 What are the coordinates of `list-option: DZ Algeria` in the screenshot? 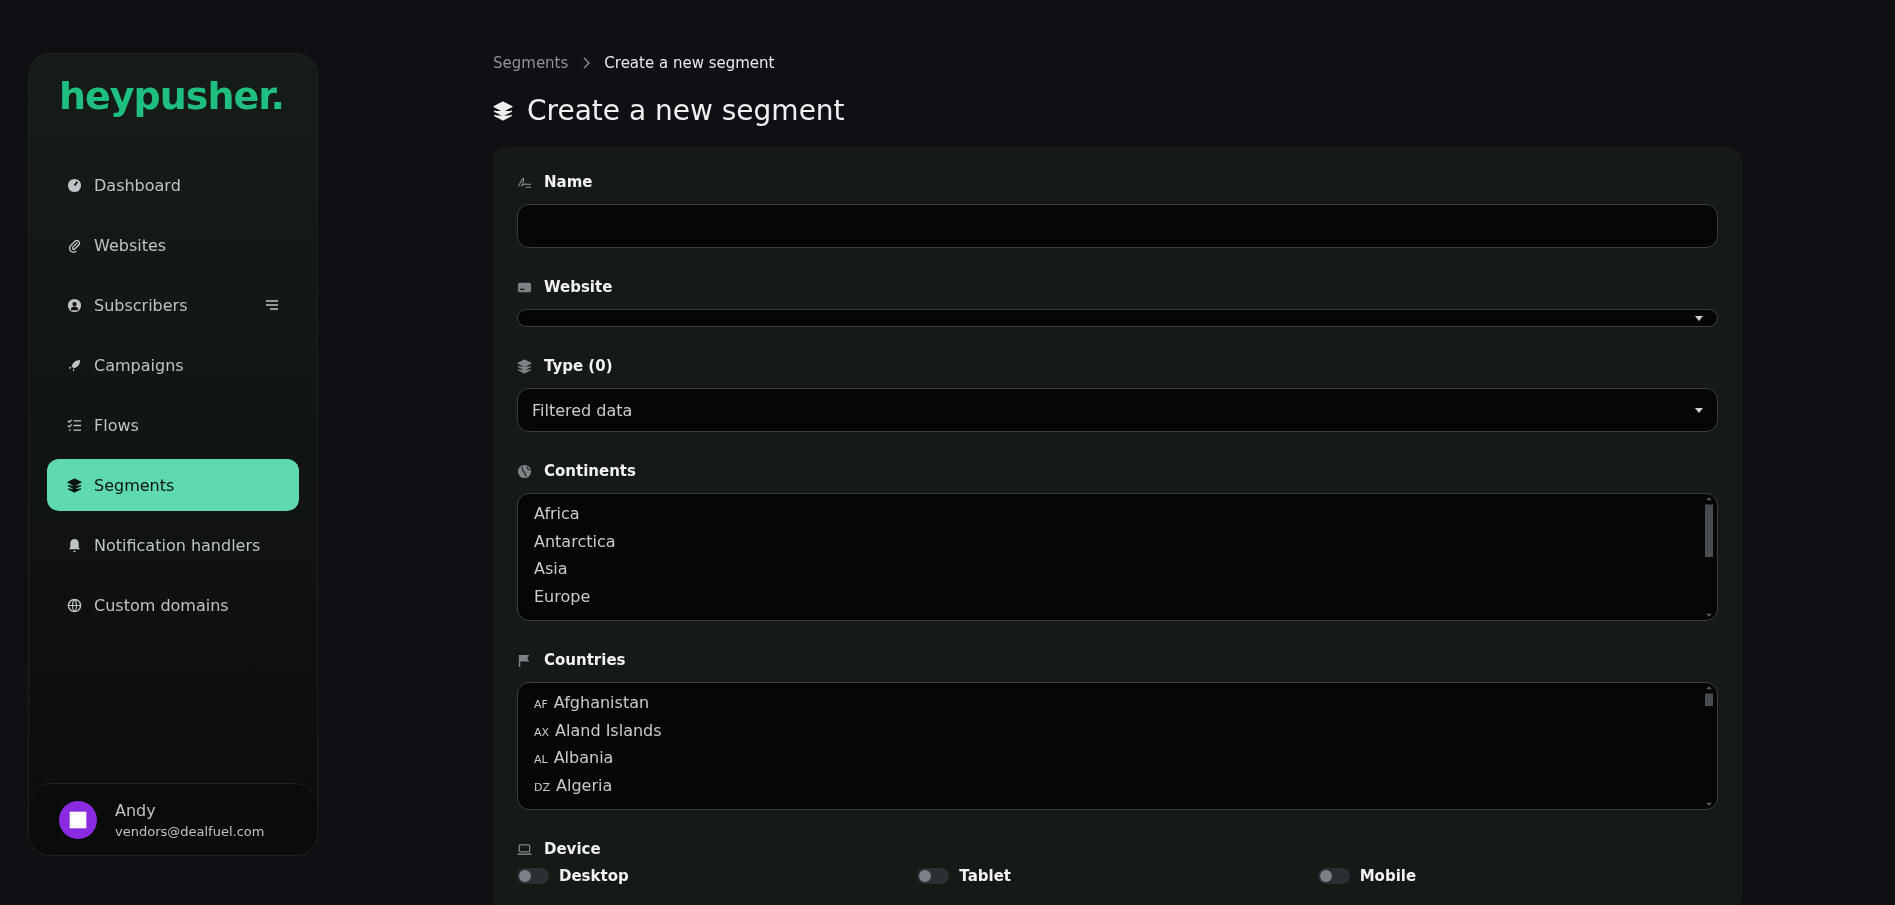 It's located at (1111, 787).